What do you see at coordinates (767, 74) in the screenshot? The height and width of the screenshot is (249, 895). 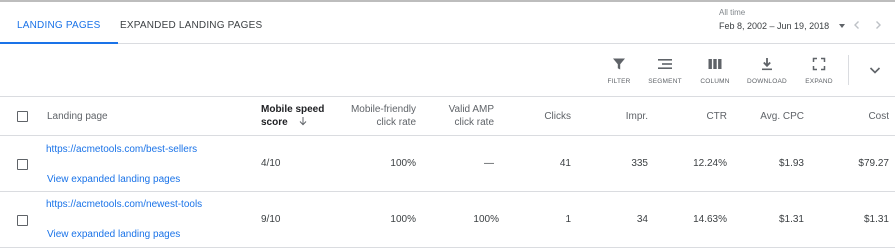 I see `download-button: DOWNLOAD` at bounding box center [767, 74].